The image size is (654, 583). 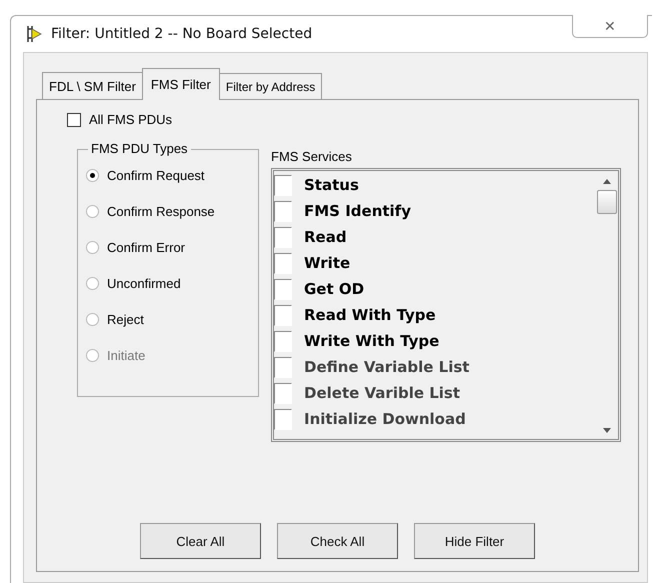 What do you see at coordinates (270, 86) in the screenshot?
I see `tab: Filter by Address` at bounding box center [270, 86].